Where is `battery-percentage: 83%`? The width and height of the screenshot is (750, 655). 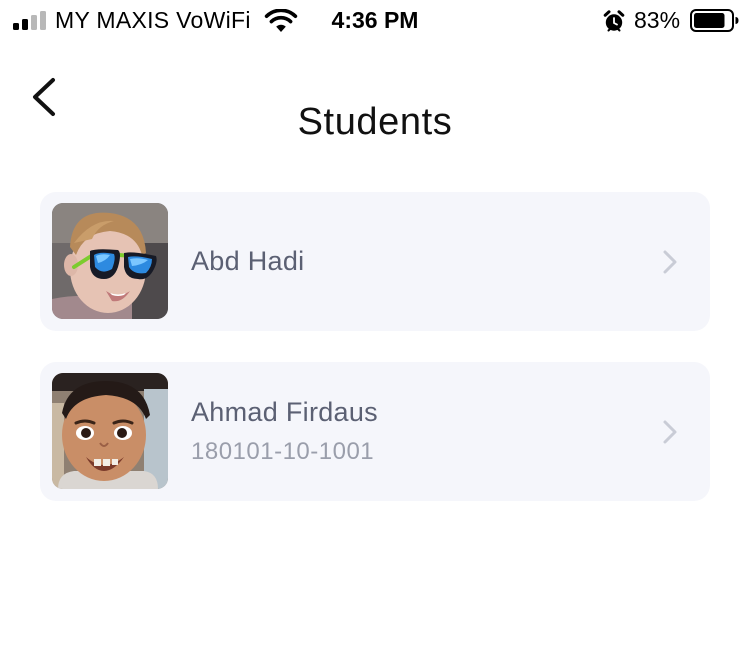
battery-percentage: 83% is located at coordinates (657, 20).